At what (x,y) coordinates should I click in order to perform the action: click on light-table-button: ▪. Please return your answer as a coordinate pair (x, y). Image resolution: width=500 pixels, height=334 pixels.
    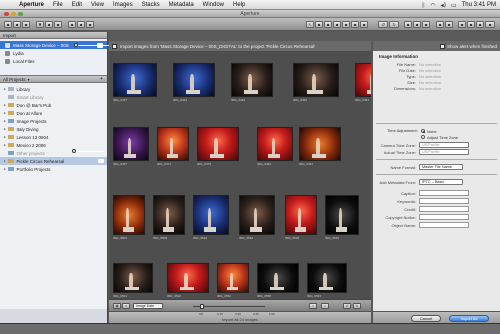
    Looking at the image, I should click on (58, 24).